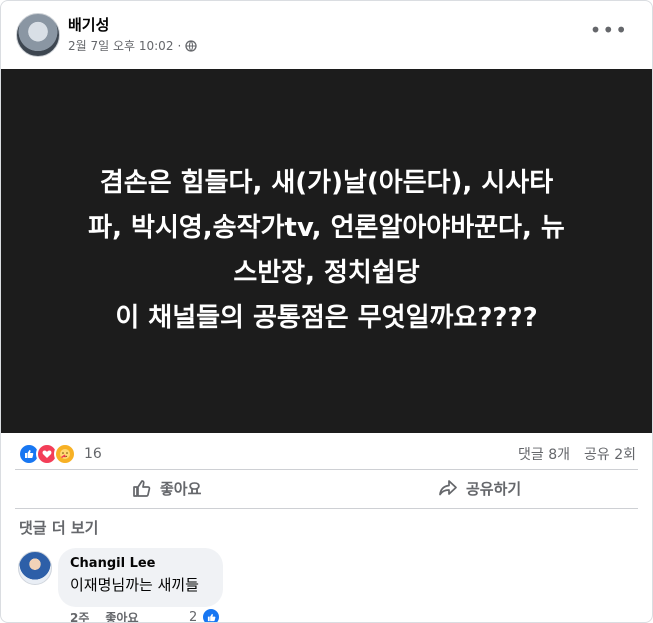 The width and height of the screenshot is (653, 623). What do you see at coordinates (79, 616) in the screenshot?
I see `comment-time: 2주` at bounding box center [79, 616].